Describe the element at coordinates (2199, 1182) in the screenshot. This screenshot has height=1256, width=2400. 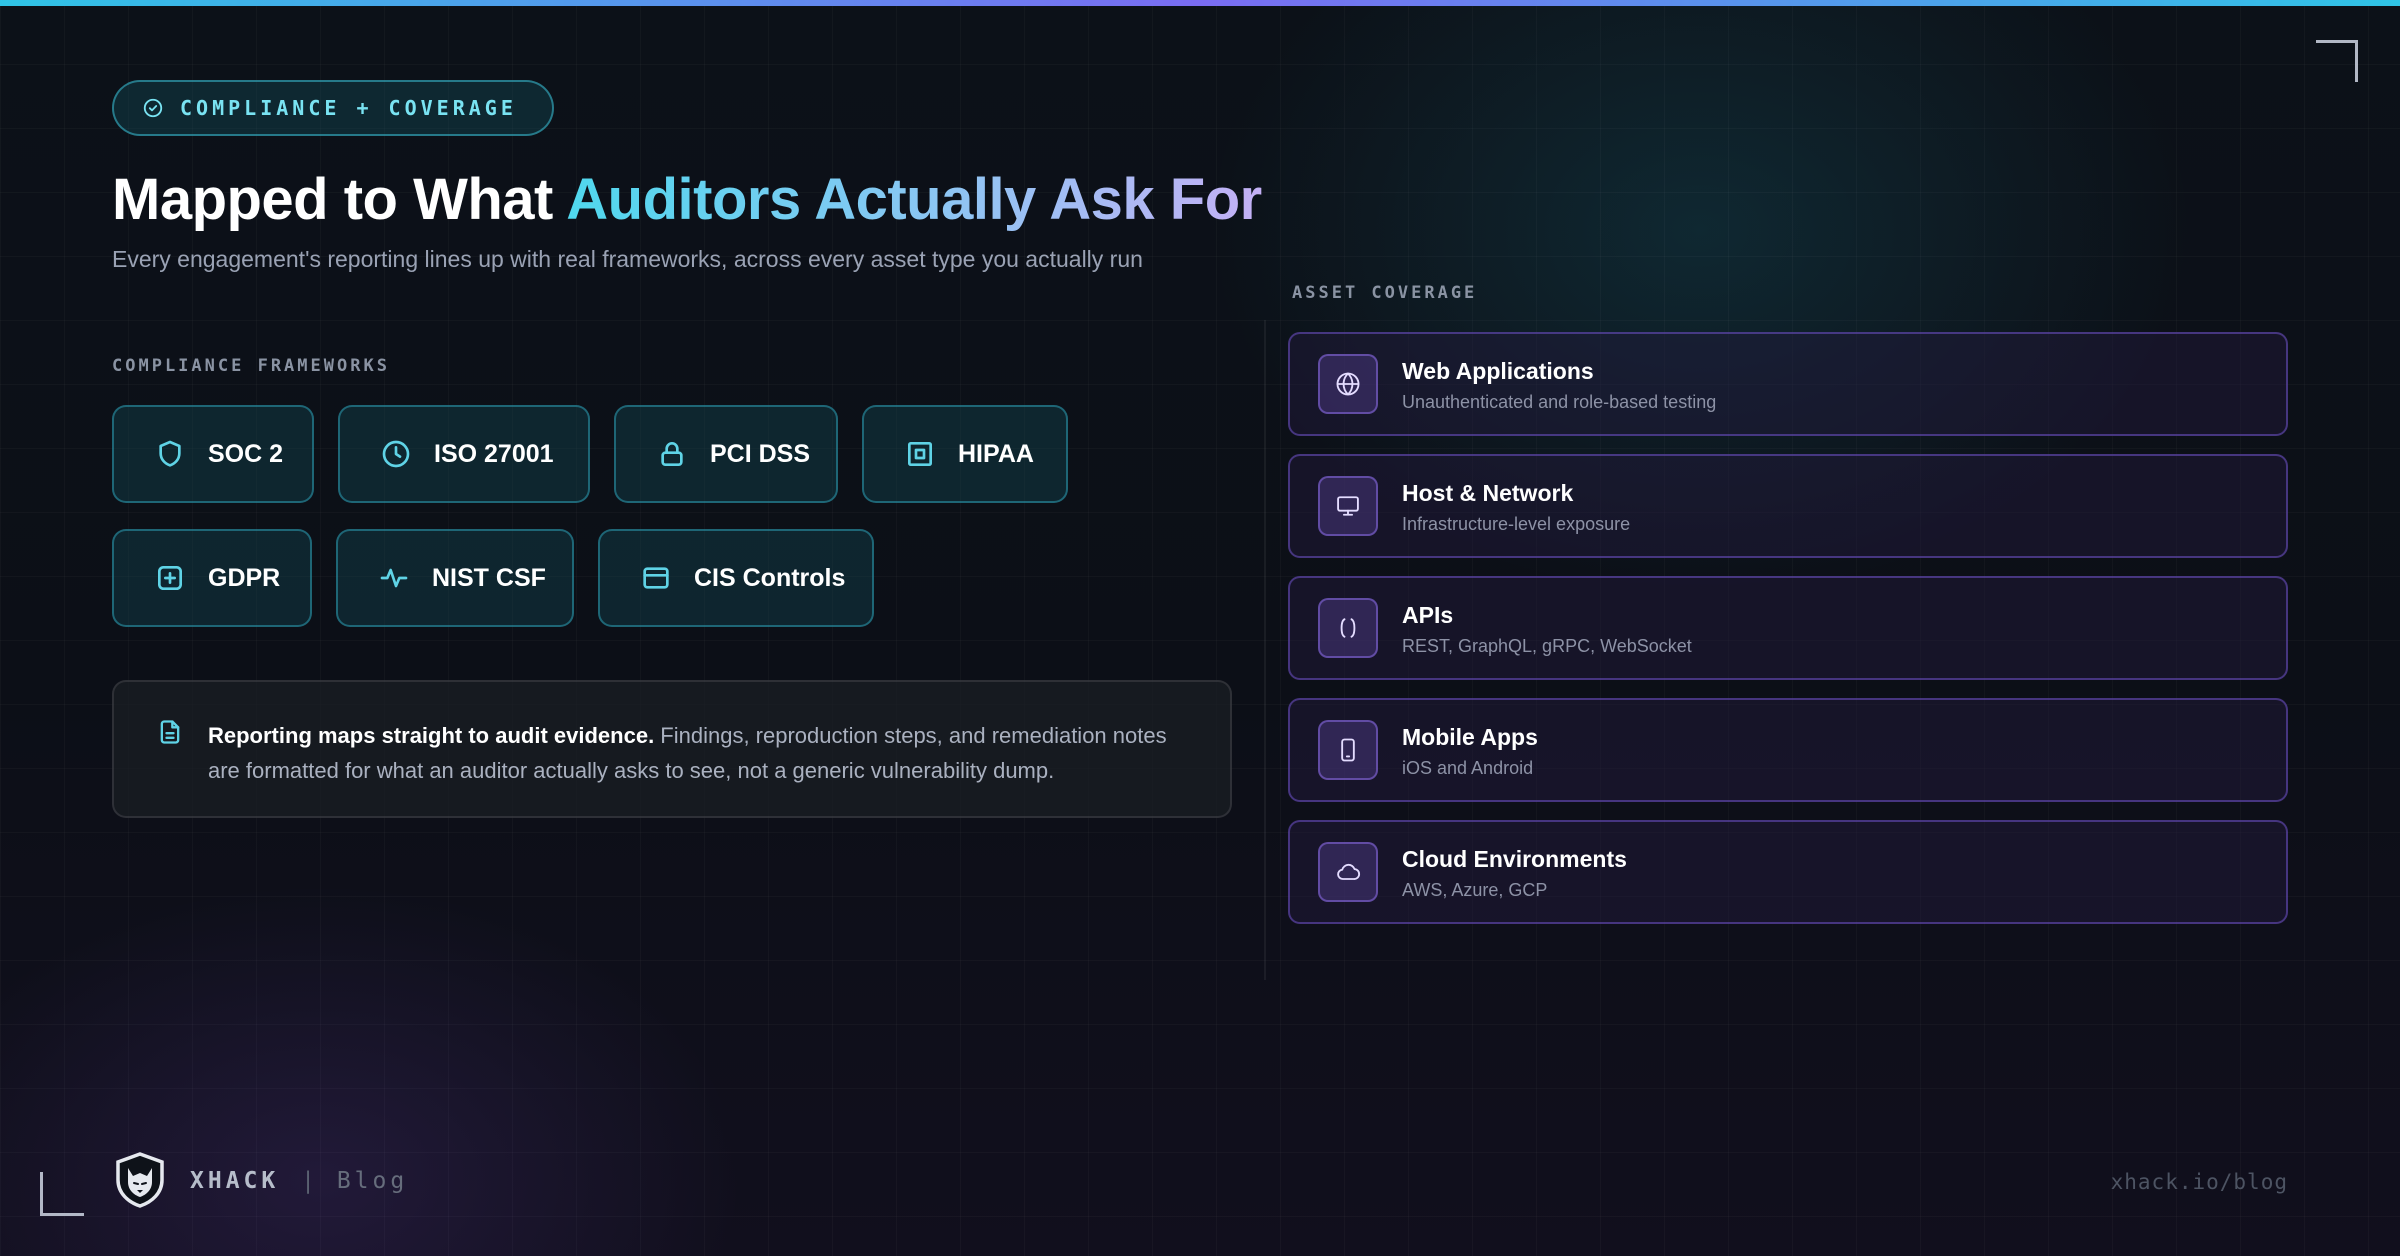
I see `footer-url: xhack.io/blog` at that location.